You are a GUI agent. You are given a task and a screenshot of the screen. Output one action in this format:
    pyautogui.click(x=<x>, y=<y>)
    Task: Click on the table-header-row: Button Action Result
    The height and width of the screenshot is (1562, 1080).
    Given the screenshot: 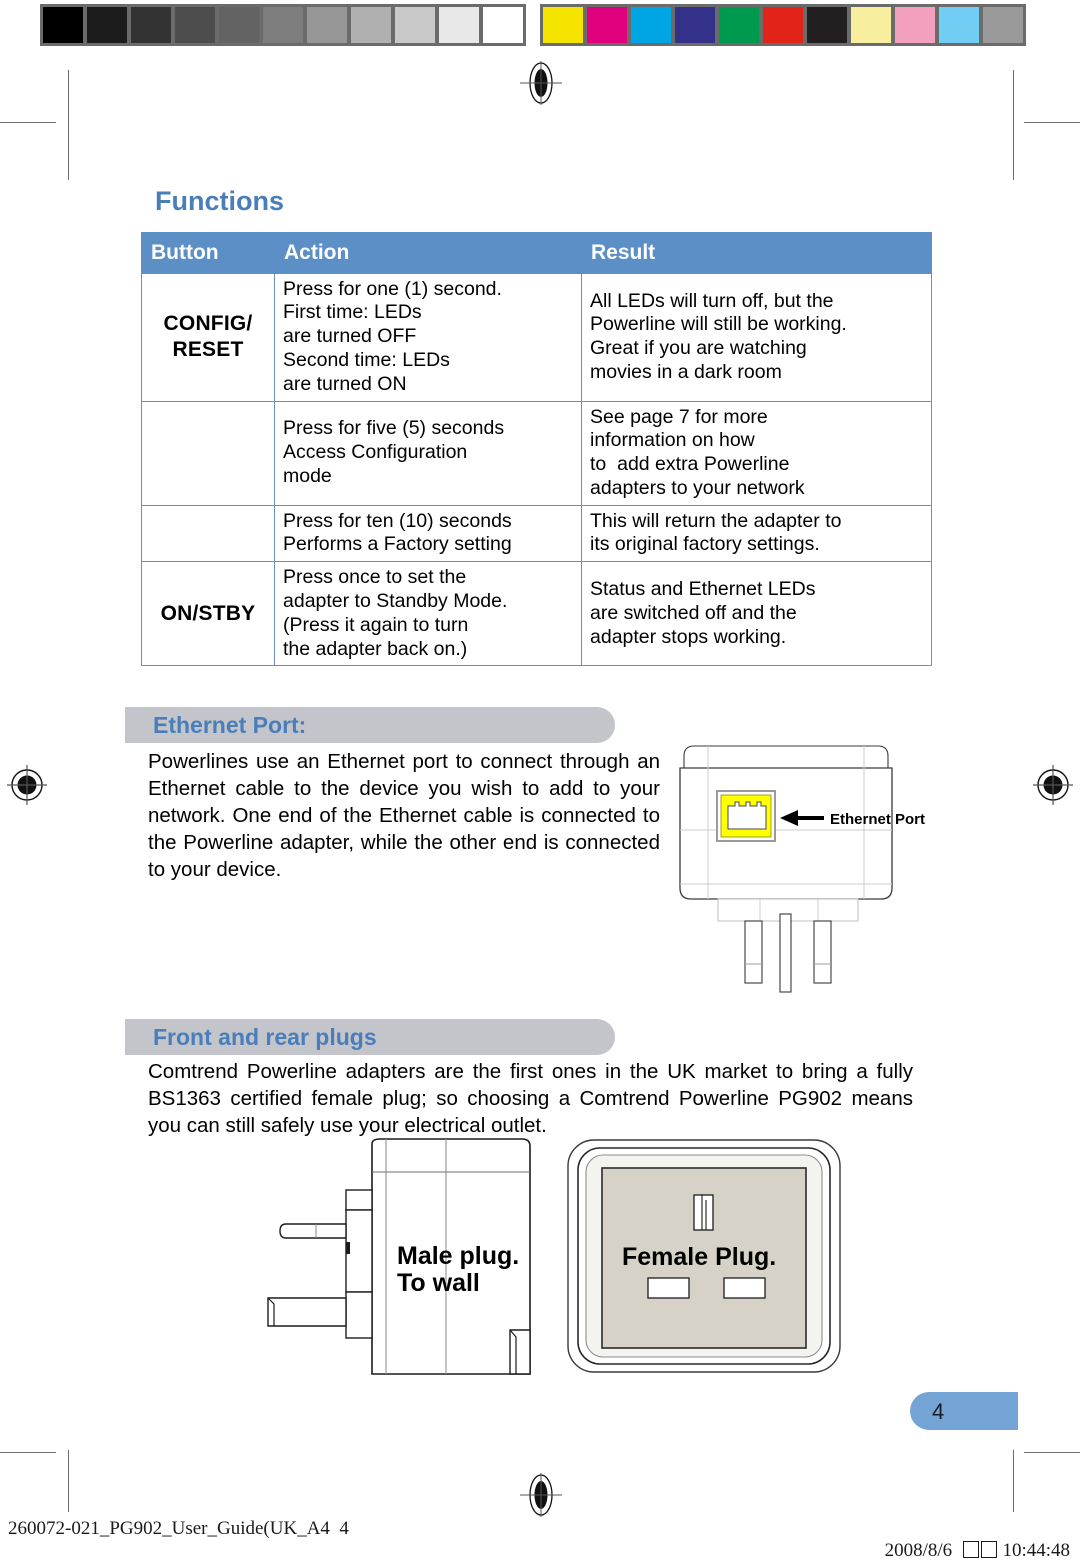 What is the action you would take?
    pyautogui.click(x=536, y=253)
    